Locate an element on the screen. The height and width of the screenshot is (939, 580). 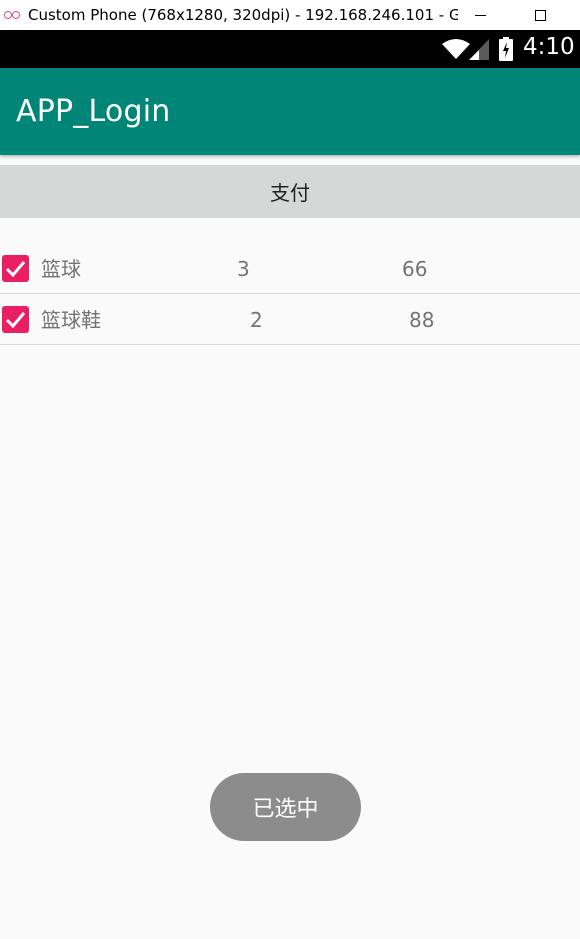
list-item: 篮球 3 66 is located at coordinates (290, 268).